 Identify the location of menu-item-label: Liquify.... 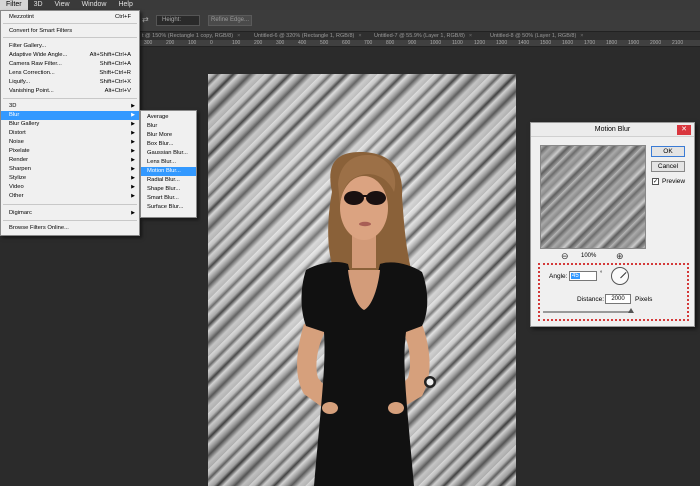
(20, 82).